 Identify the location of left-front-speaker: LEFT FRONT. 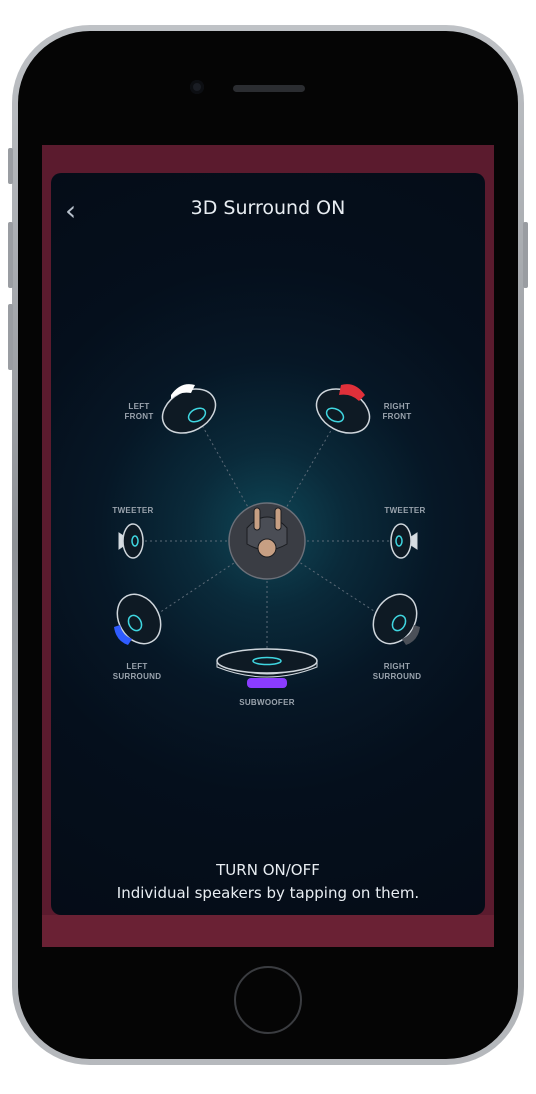
(173, 411).